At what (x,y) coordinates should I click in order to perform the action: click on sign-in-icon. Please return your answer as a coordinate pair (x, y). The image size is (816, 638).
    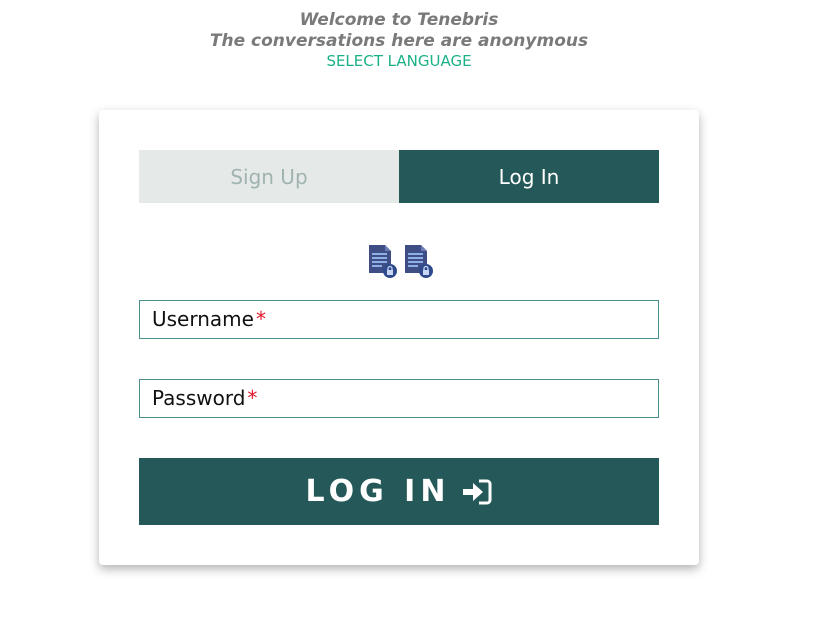
    Looking at the image, I should click on (477, 491).